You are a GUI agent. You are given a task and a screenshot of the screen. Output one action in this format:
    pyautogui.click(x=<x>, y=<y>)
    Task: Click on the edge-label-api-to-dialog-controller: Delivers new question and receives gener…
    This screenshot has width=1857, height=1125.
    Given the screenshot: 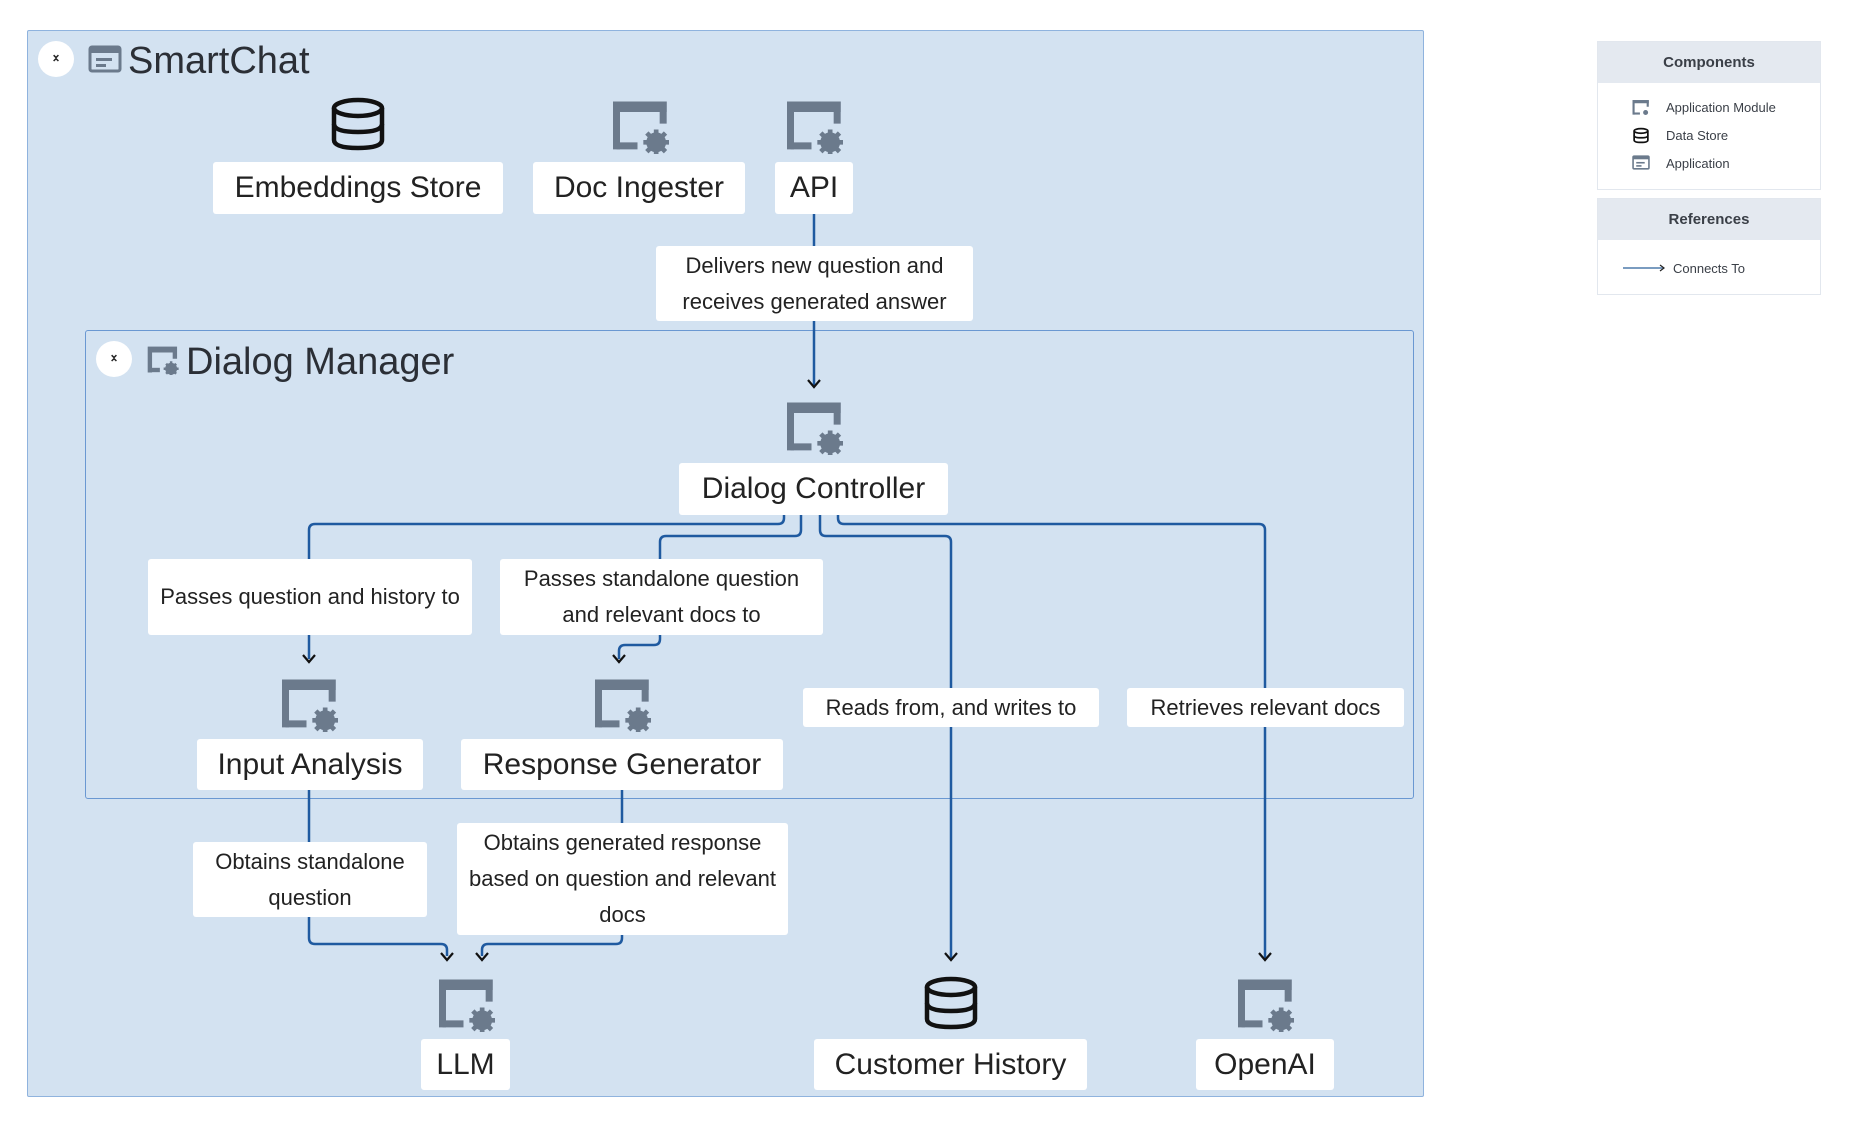 What is the action you would take?
    pyautogui.click(x=814, y=283)
    